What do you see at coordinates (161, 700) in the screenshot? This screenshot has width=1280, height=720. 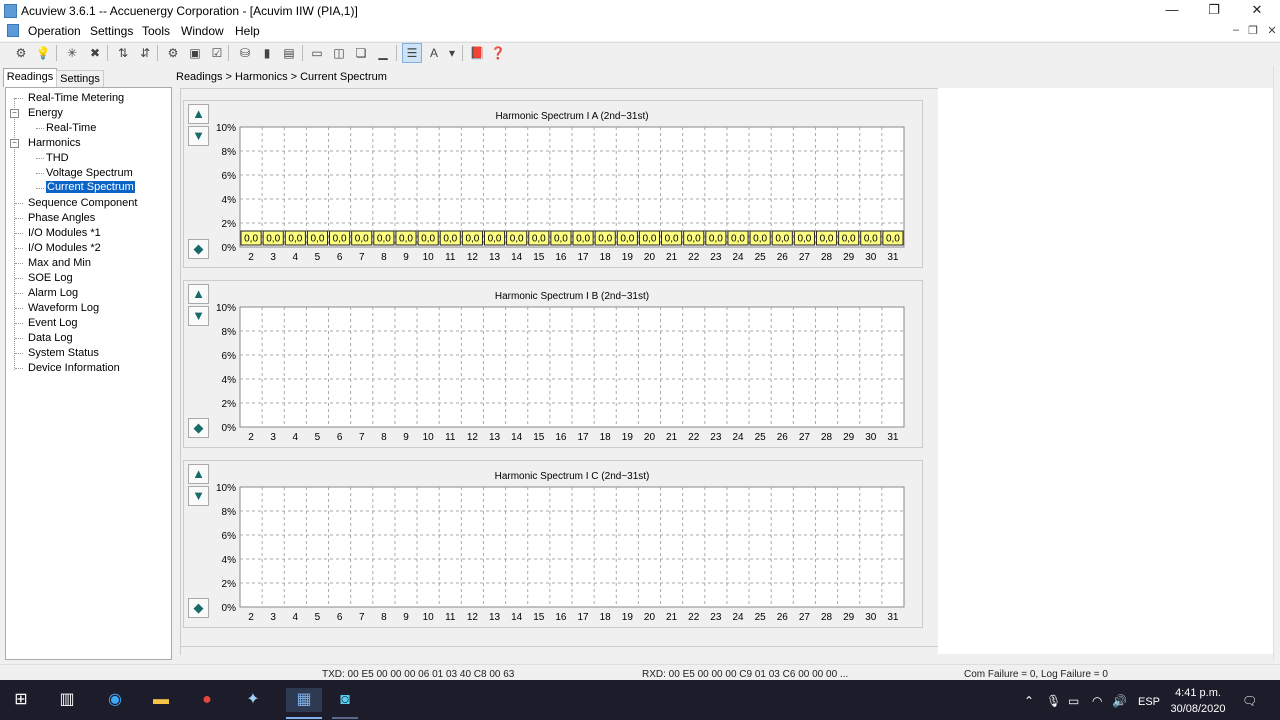 I see `file-explorer-icon: ▬` at bounding box center [161, 700].